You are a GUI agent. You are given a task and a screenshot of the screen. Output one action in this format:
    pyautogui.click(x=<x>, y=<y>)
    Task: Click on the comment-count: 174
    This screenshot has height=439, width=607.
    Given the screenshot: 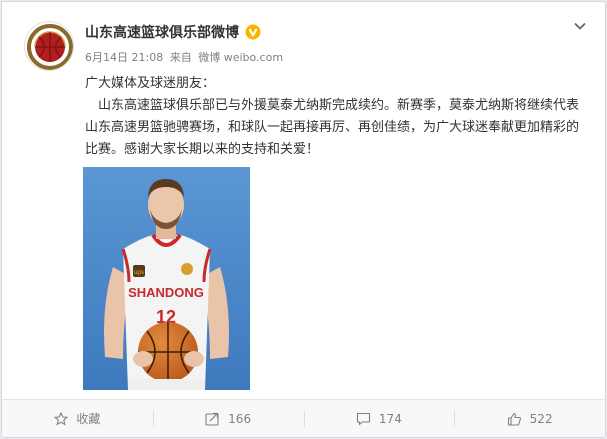 What is the action you would take?
    pyautogui.click(x=390, y=418)
    